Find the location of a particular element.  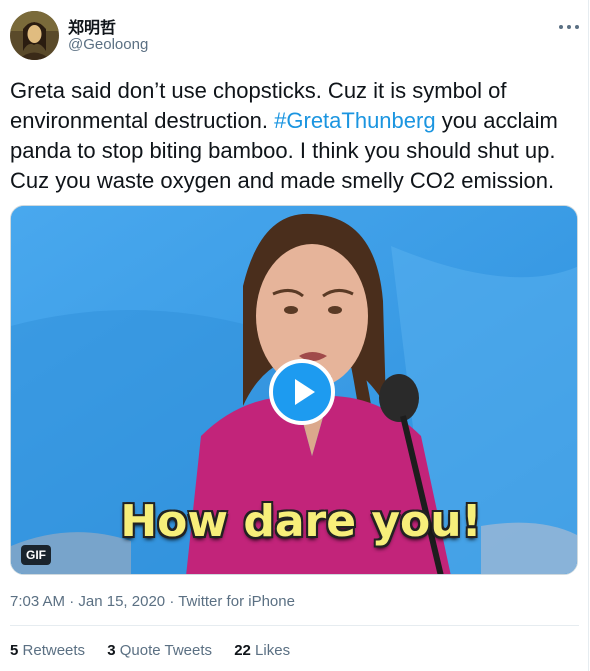

avatar is located at coordinates (34, 35).